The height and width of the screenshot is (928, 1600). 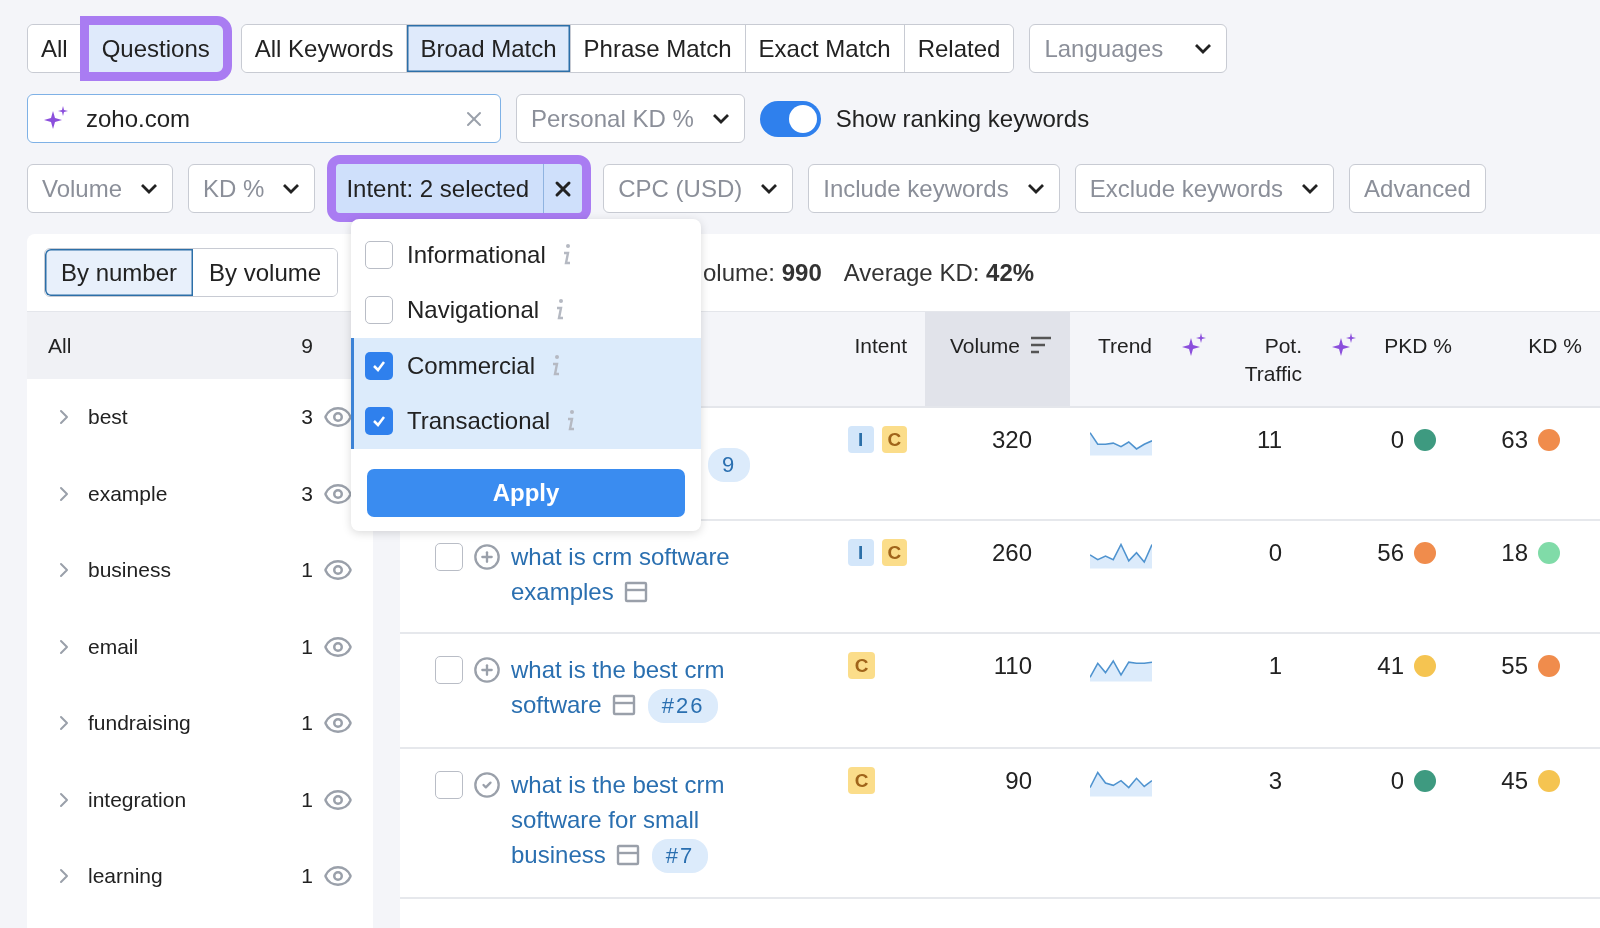 I want to click on keyword-link: what is the best crm software #26, so click(x=646, y=687).